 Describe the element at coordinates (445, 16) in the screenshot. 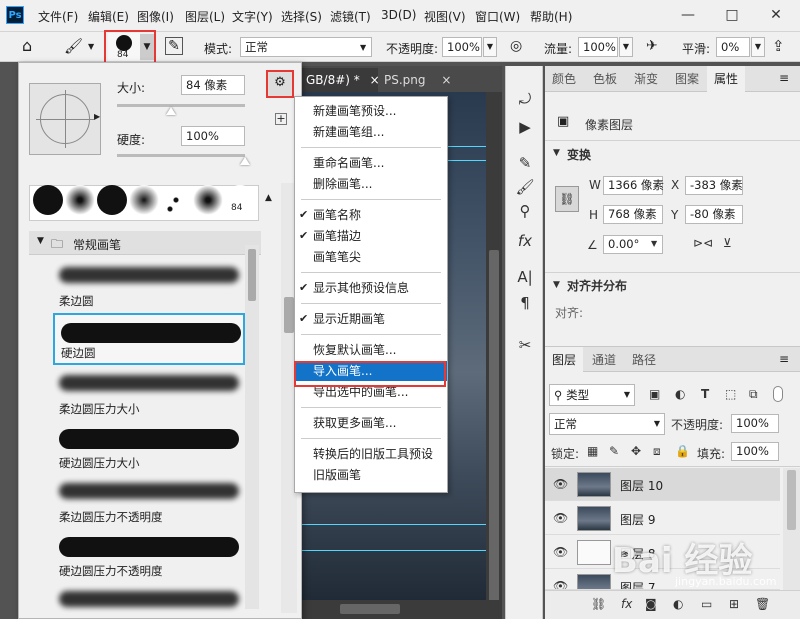

I see `menu-view: 视图(V)` at that location.